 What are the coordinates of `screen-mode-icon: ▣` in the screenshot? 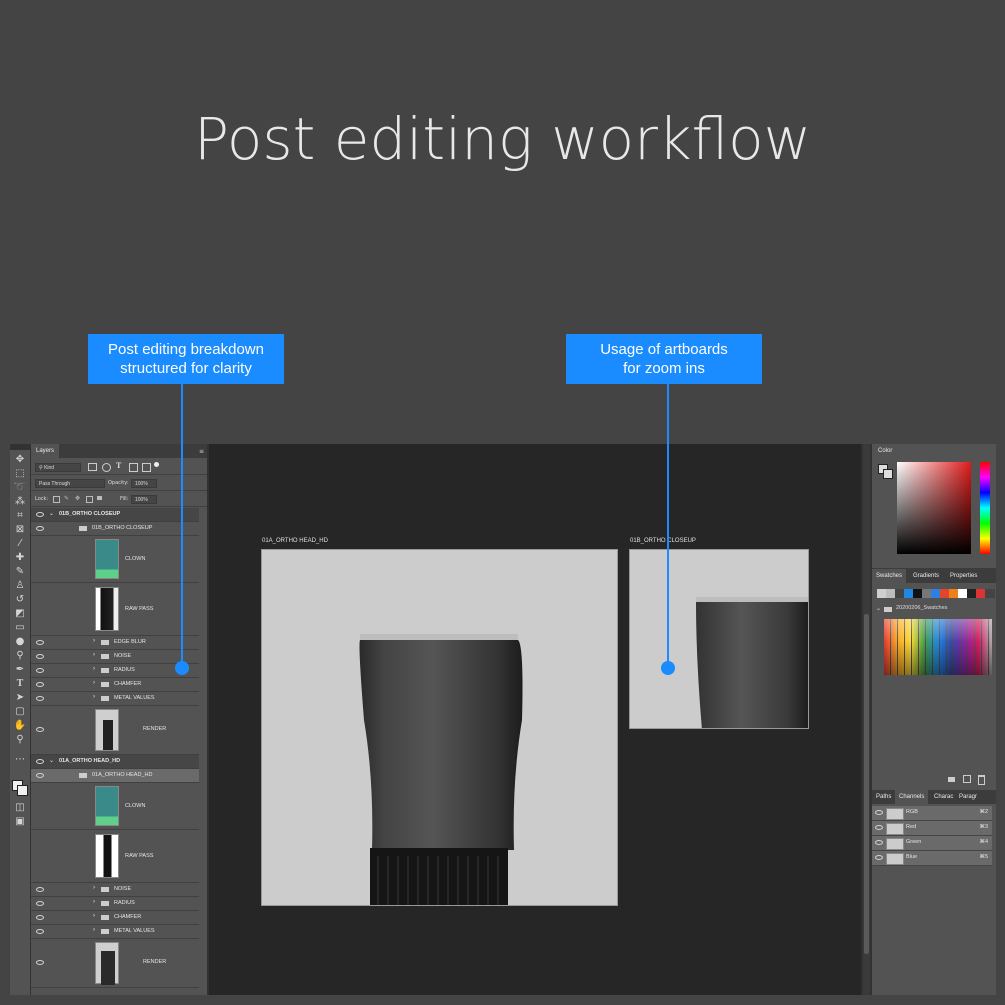 It's located at (20, 822).